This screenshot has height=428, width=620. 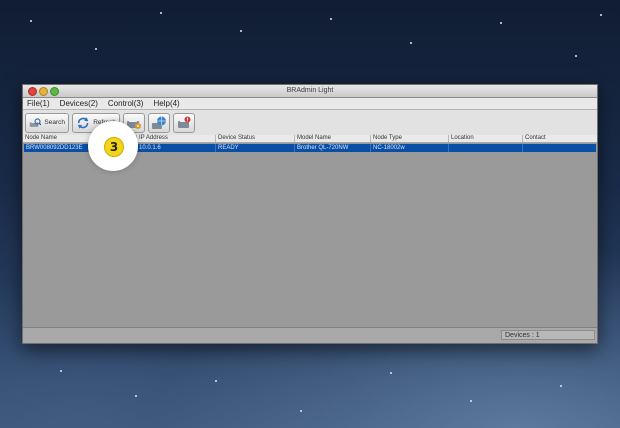 I want to click on column-location: Location, so click(x=486, y=138).